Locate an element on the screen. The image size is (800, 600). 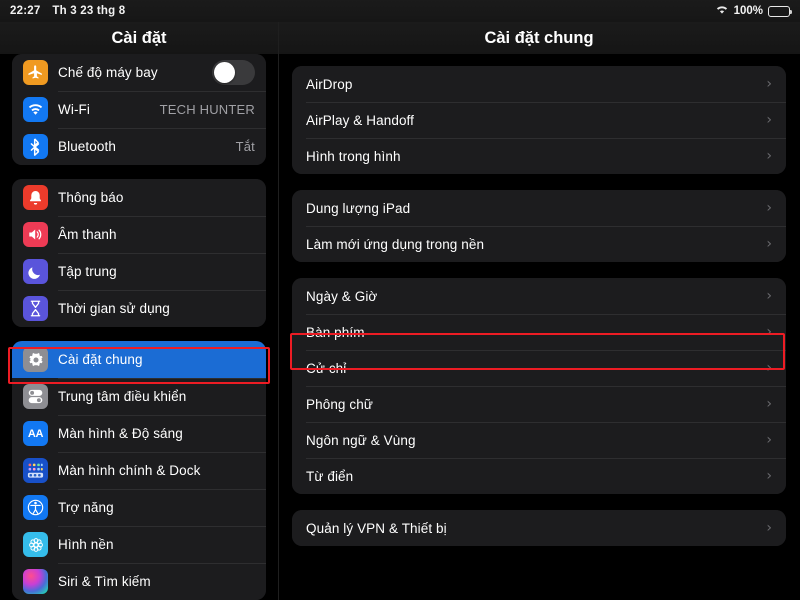
detail-item-label: Bàn phím is located at coordinates (335, 332).